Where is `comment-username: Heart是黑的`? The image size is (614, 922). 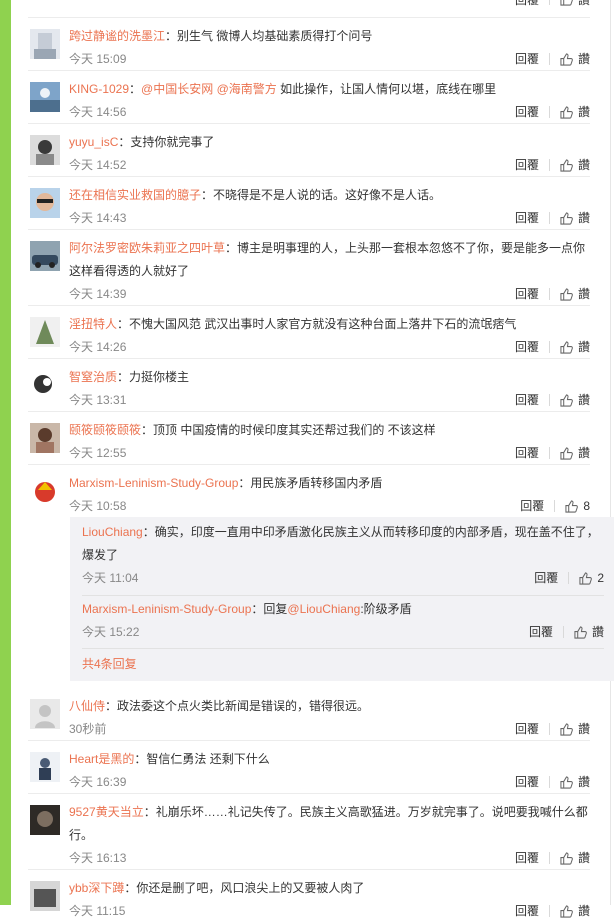 comment-username: Heart是黑的 is located at coordinates (101, 759).